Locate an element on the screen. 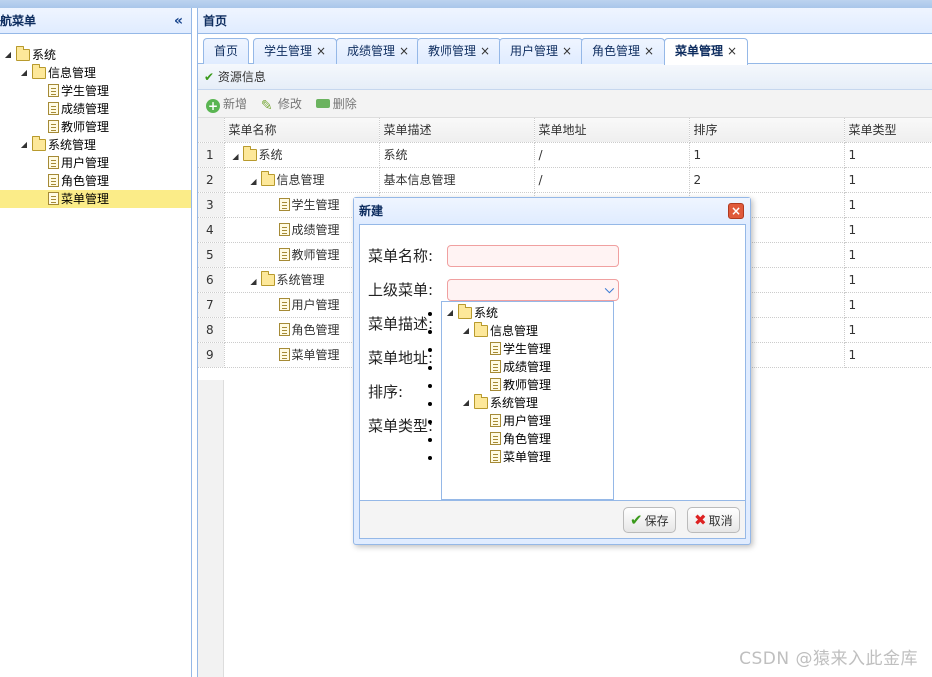  tab-5: 角色管理 × is located at coordinates (623, 51).